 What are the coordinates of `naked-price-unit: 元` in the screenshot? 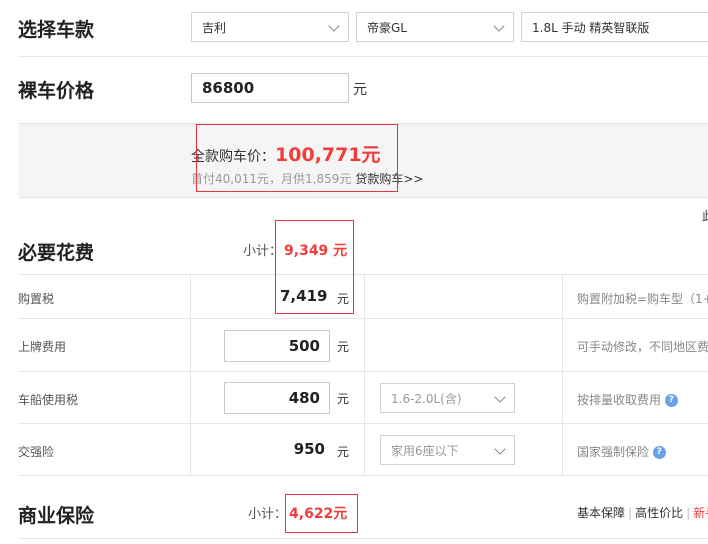 It's located at (360, 90).